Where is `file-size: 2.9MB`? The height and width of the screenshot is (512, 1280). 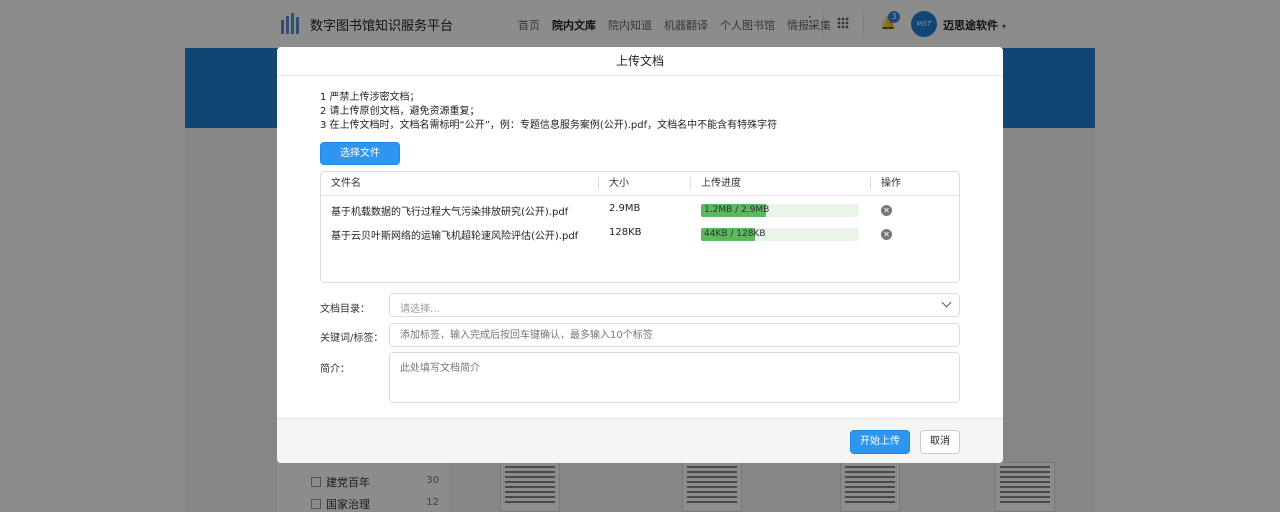 file-size: 2.9MB is located at coordinates (625, 208).